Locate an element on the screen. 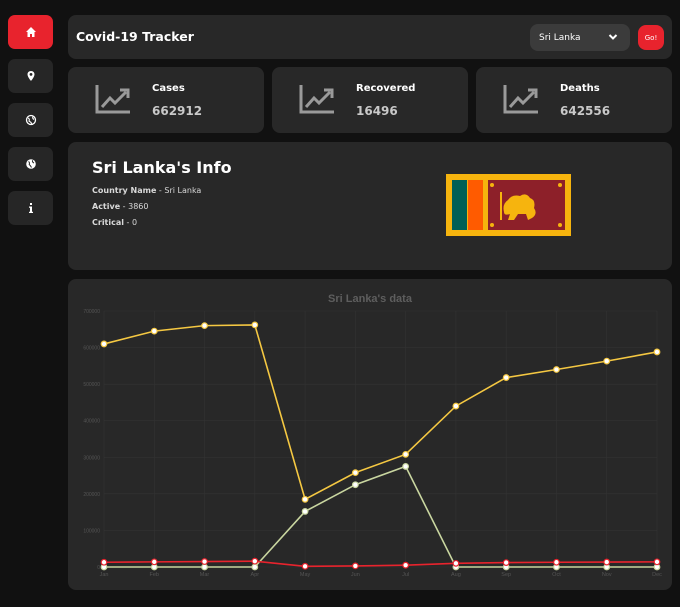 The width and height of the screenshot is (680, 607). nav-location-button is located at coordinates (30, 76).